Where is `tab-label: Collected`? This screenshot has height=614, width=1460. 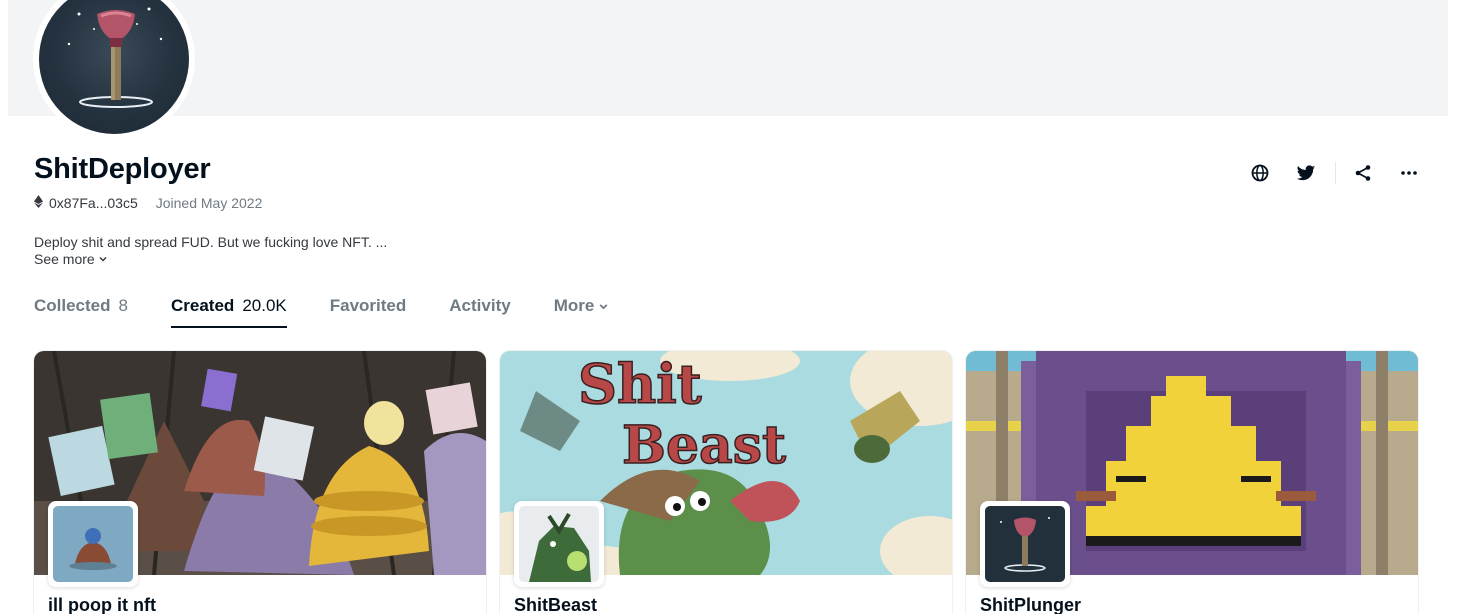
tab-label: Collected is located at coordinates (72, 305).